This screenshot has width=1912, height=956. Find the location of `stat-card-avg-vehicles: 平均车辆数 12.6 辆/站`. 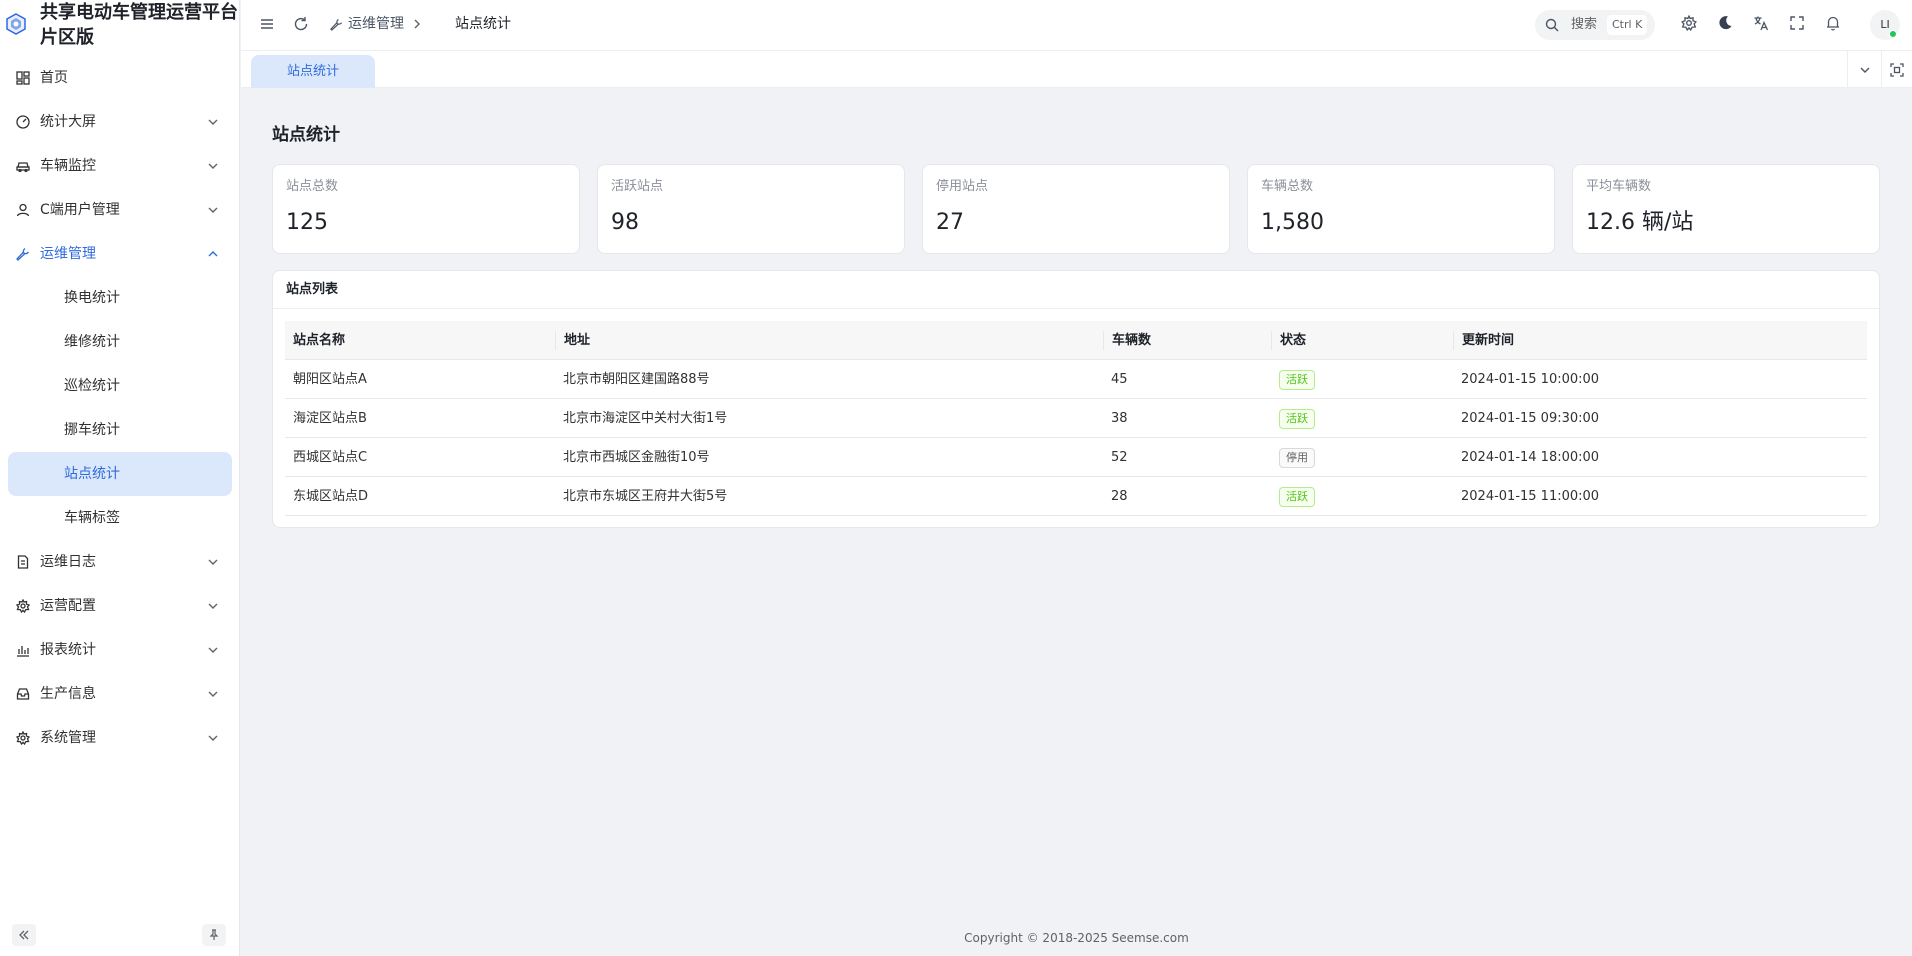

stat-card-avg-vehicles: 平均车辆数 12.6 辆/站 is located at coordinates (1726, 209).